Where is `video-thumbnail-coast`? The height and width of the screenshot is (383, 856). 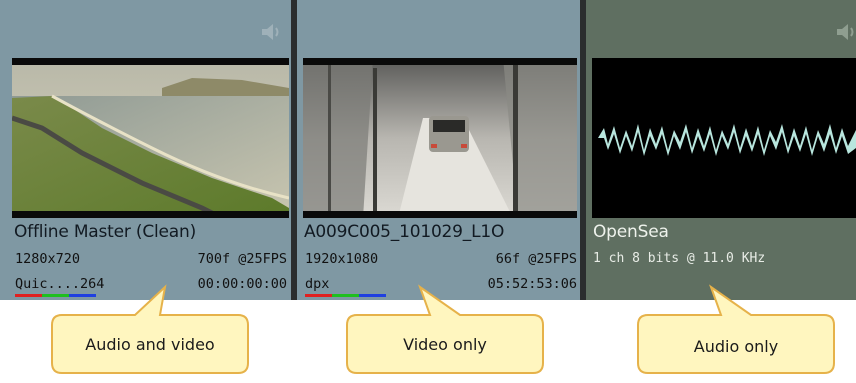 video-thumbnail-coast is located at coordinates (150, 138).